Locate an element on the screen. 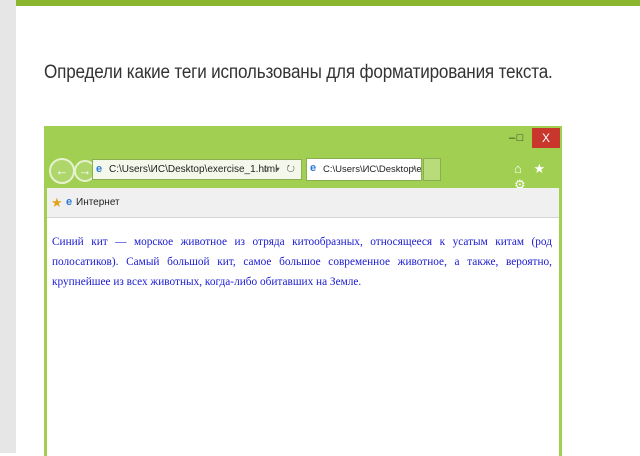 This screenshot has width=640, height=456. top-accent-bar is located at coordinates (328, 3).